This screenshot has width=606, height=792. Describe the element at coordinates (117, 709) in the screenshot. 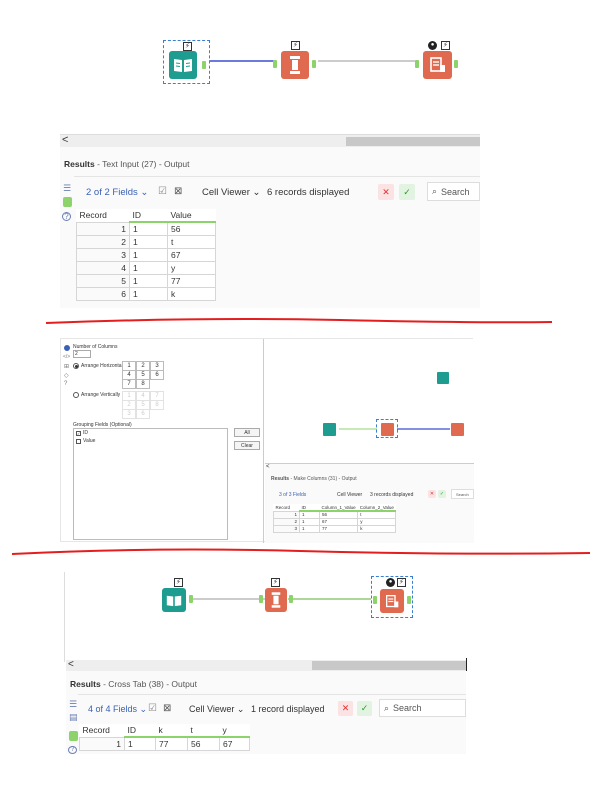

I see `fields-selector: 4 of 4 Fields ⌄` at that location.